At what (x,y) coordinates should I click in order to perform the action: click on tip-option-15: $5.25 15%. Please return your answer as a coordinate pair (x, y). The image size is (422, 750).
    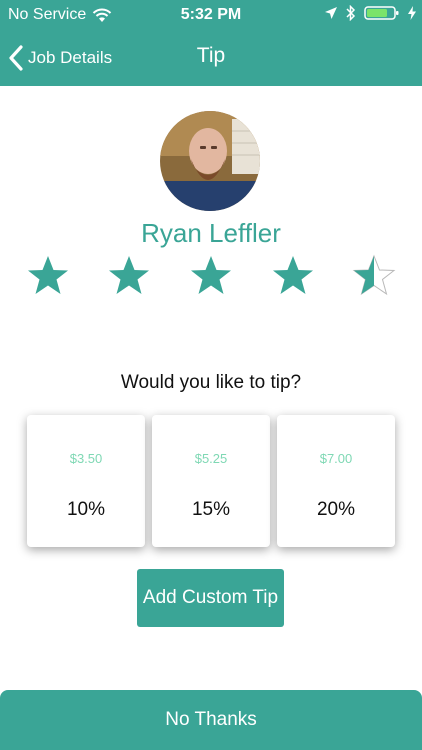
    Looking at the image, I should click on (211, 481).